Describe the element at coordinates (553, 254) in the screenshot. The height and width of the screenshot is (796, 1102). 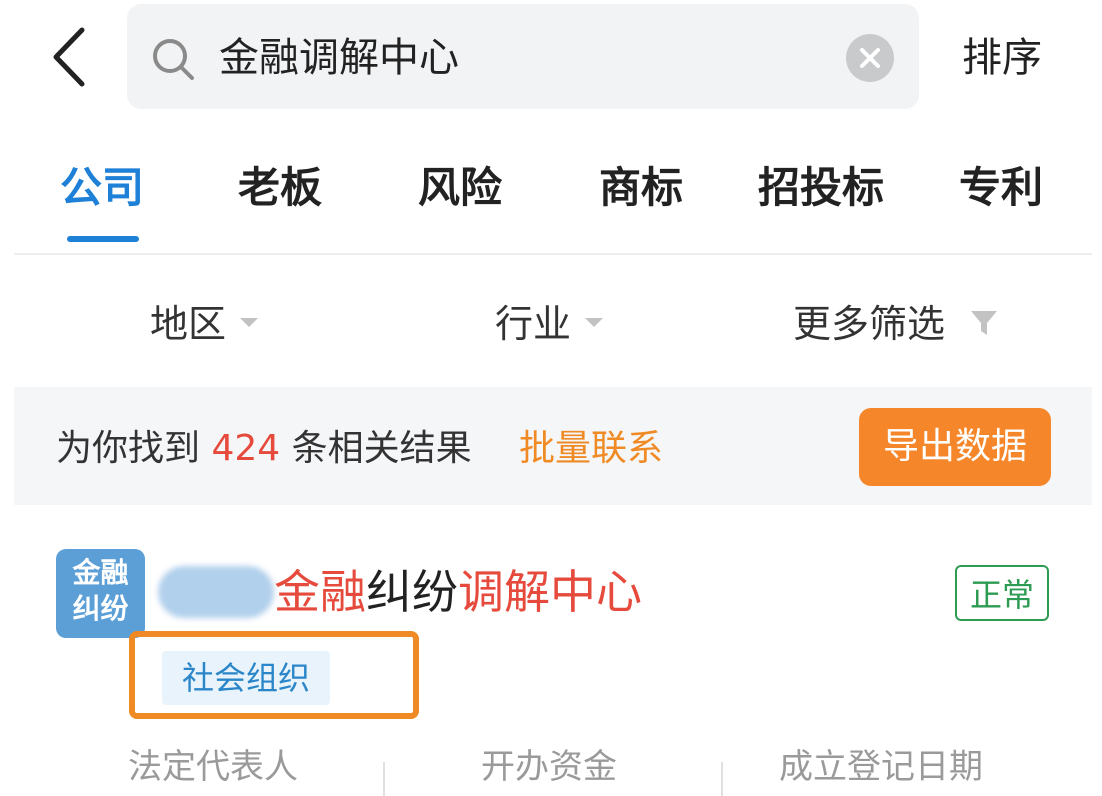
I see `tabs-divider` at that location.